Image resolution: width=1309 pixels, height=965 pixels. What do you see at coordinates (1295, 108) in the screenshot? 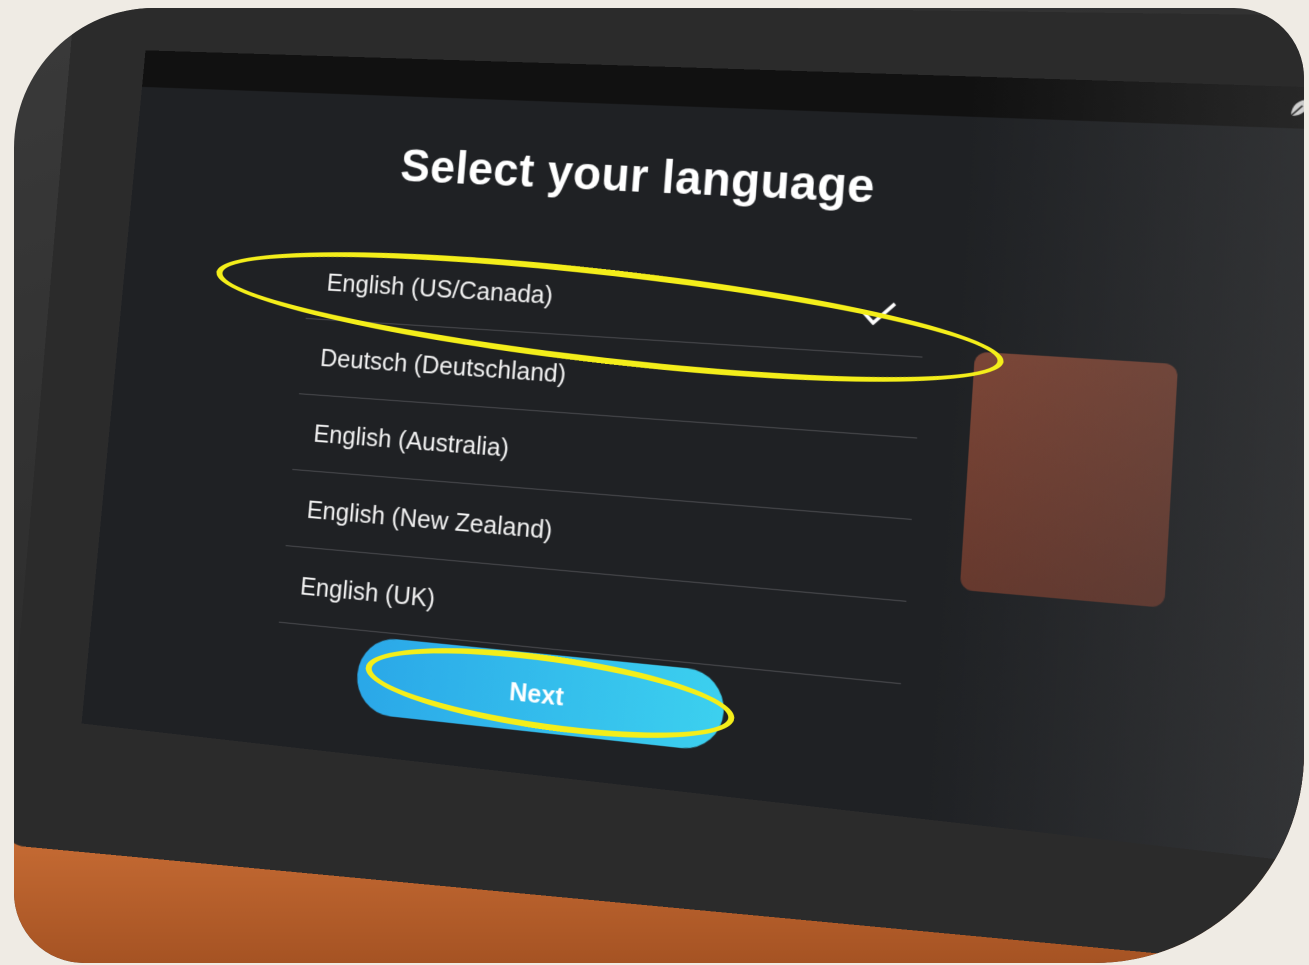
I see `leaf-icon` at bounding box center [1295, 108].